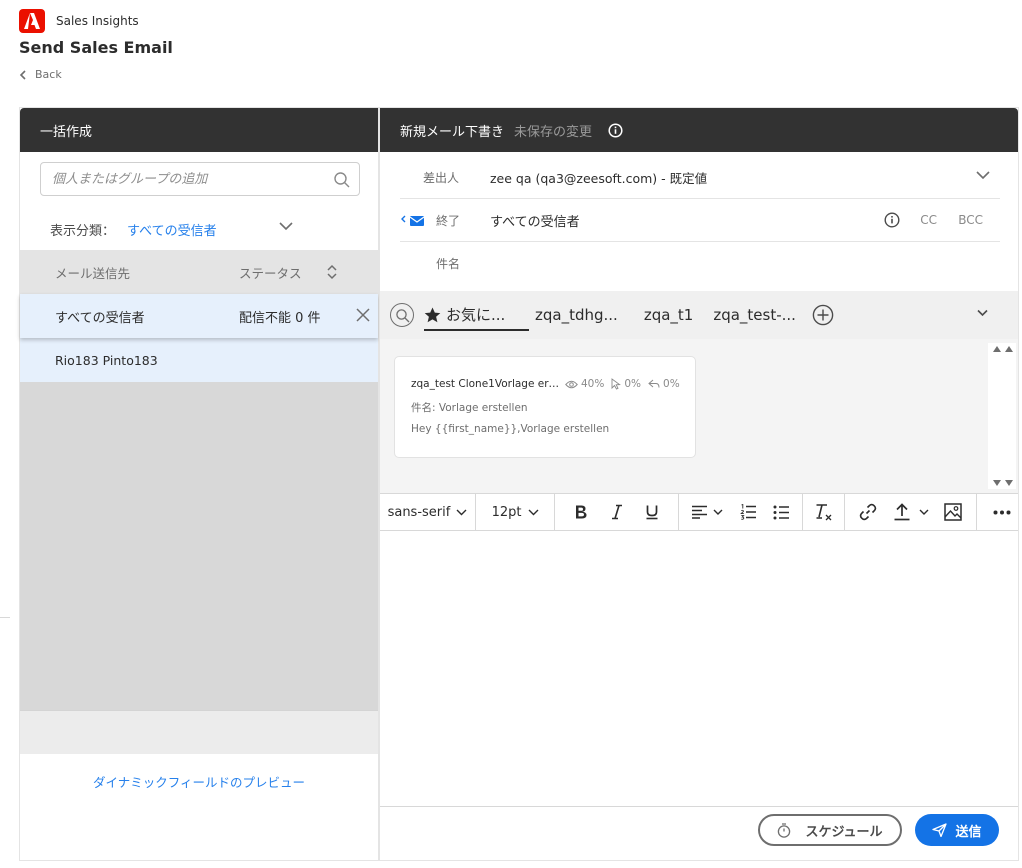 This screenshot has height=868, width=1022. Describe the element at coordinates (199, 732) in the screenshot. I see `table-footer` at that location.